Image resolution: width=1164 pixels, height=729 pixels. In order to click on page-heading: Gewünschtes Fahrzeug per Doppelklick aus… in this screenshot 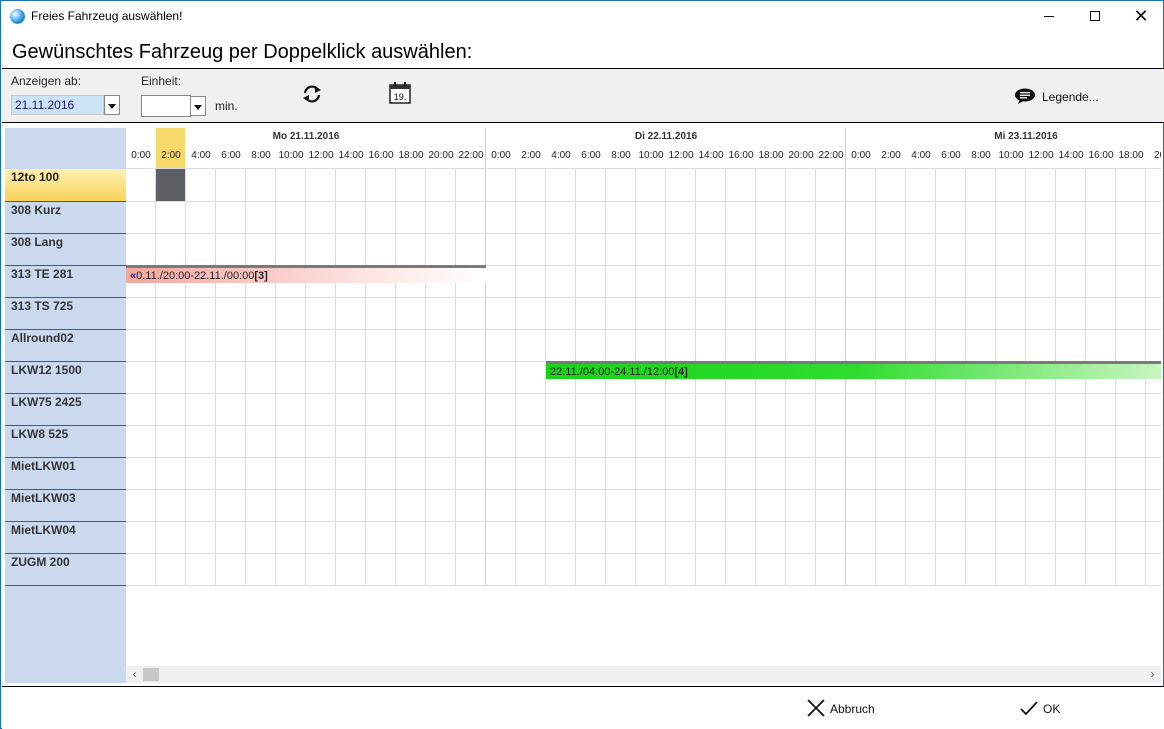, I will do `click(242, 52)`.